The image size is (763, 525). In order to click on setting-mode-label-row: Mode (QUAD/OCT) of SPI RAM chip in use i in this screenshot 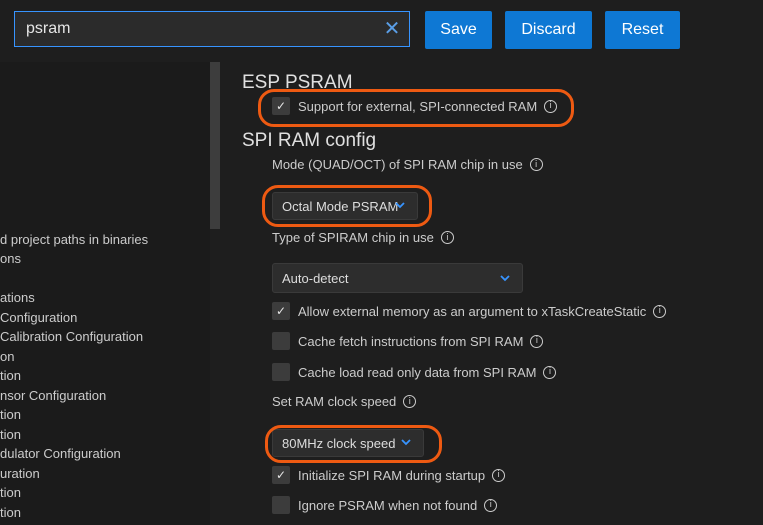, I will do `click(407, 164)`.